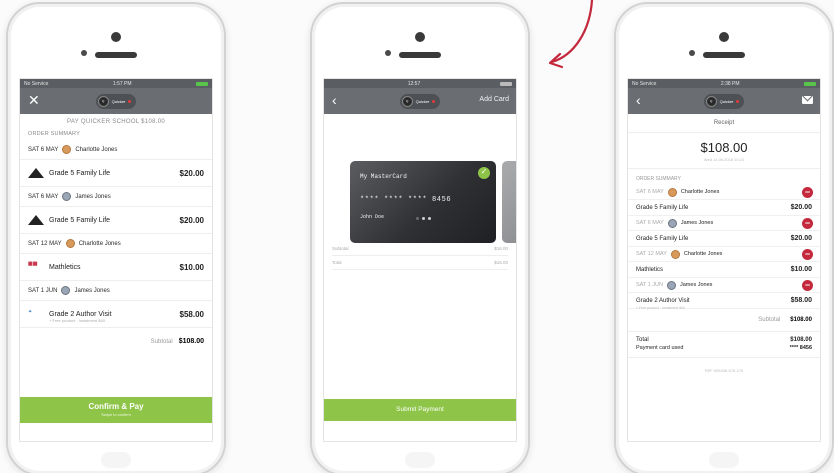  What do you see at coordinates (116, 83) in the screenshot?
I see `status-bar: No Service 1:57 PM` at bounding box center [116, 83].